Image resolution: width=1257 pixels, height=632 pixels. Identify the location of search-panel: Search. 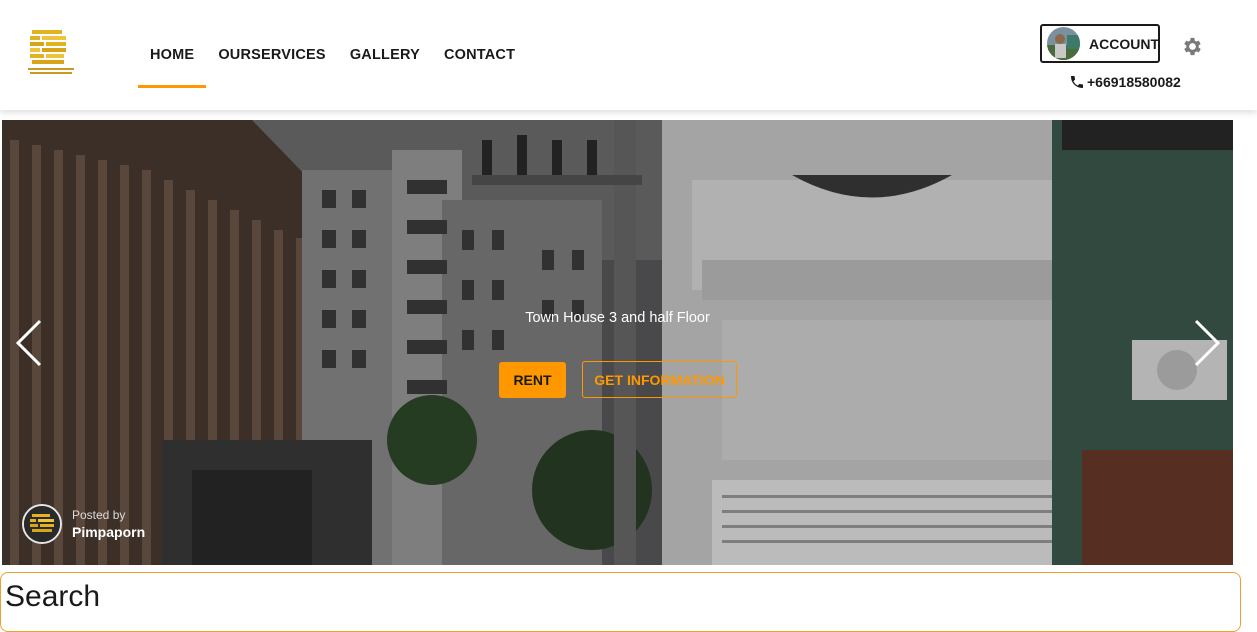
(620, 602).